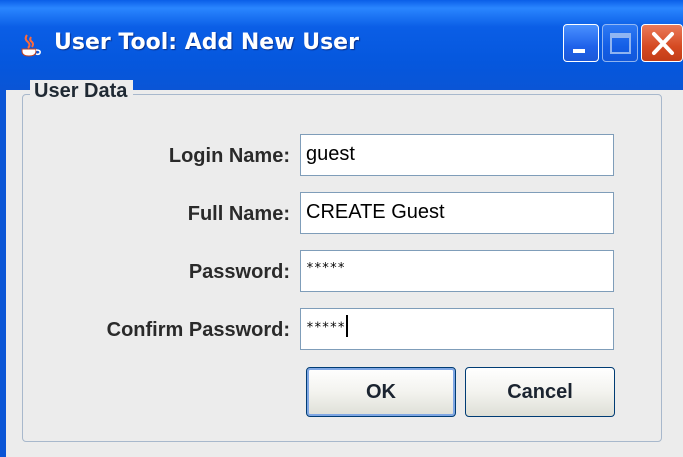  Describe the element at coordinates (82, 91) in the screenshot. I see `group-title: User Data` at that location.